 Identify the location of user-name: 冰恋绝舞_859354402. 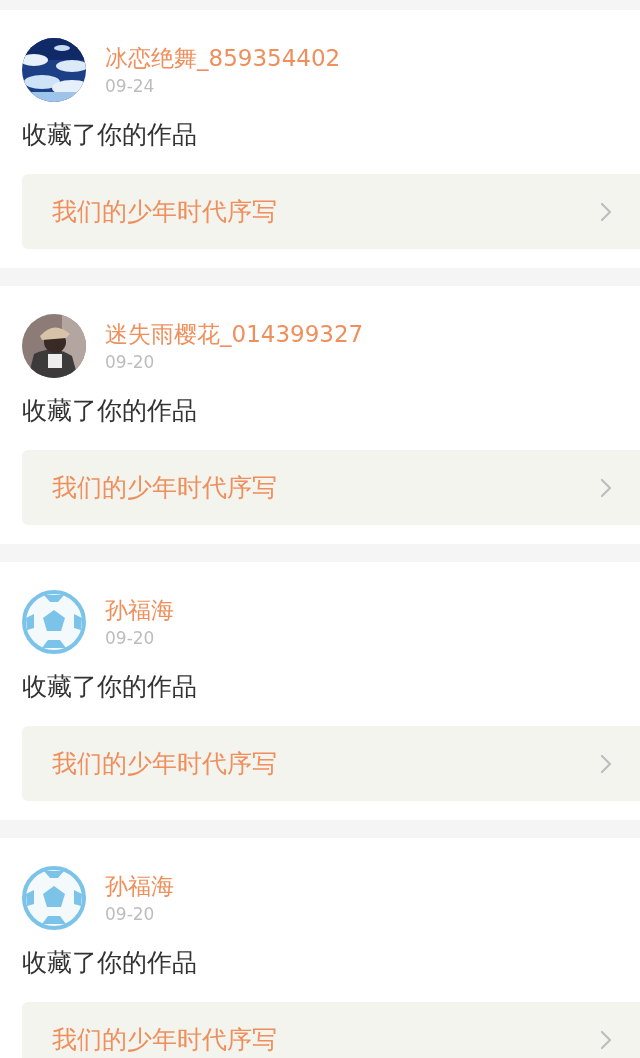
(223, 58).